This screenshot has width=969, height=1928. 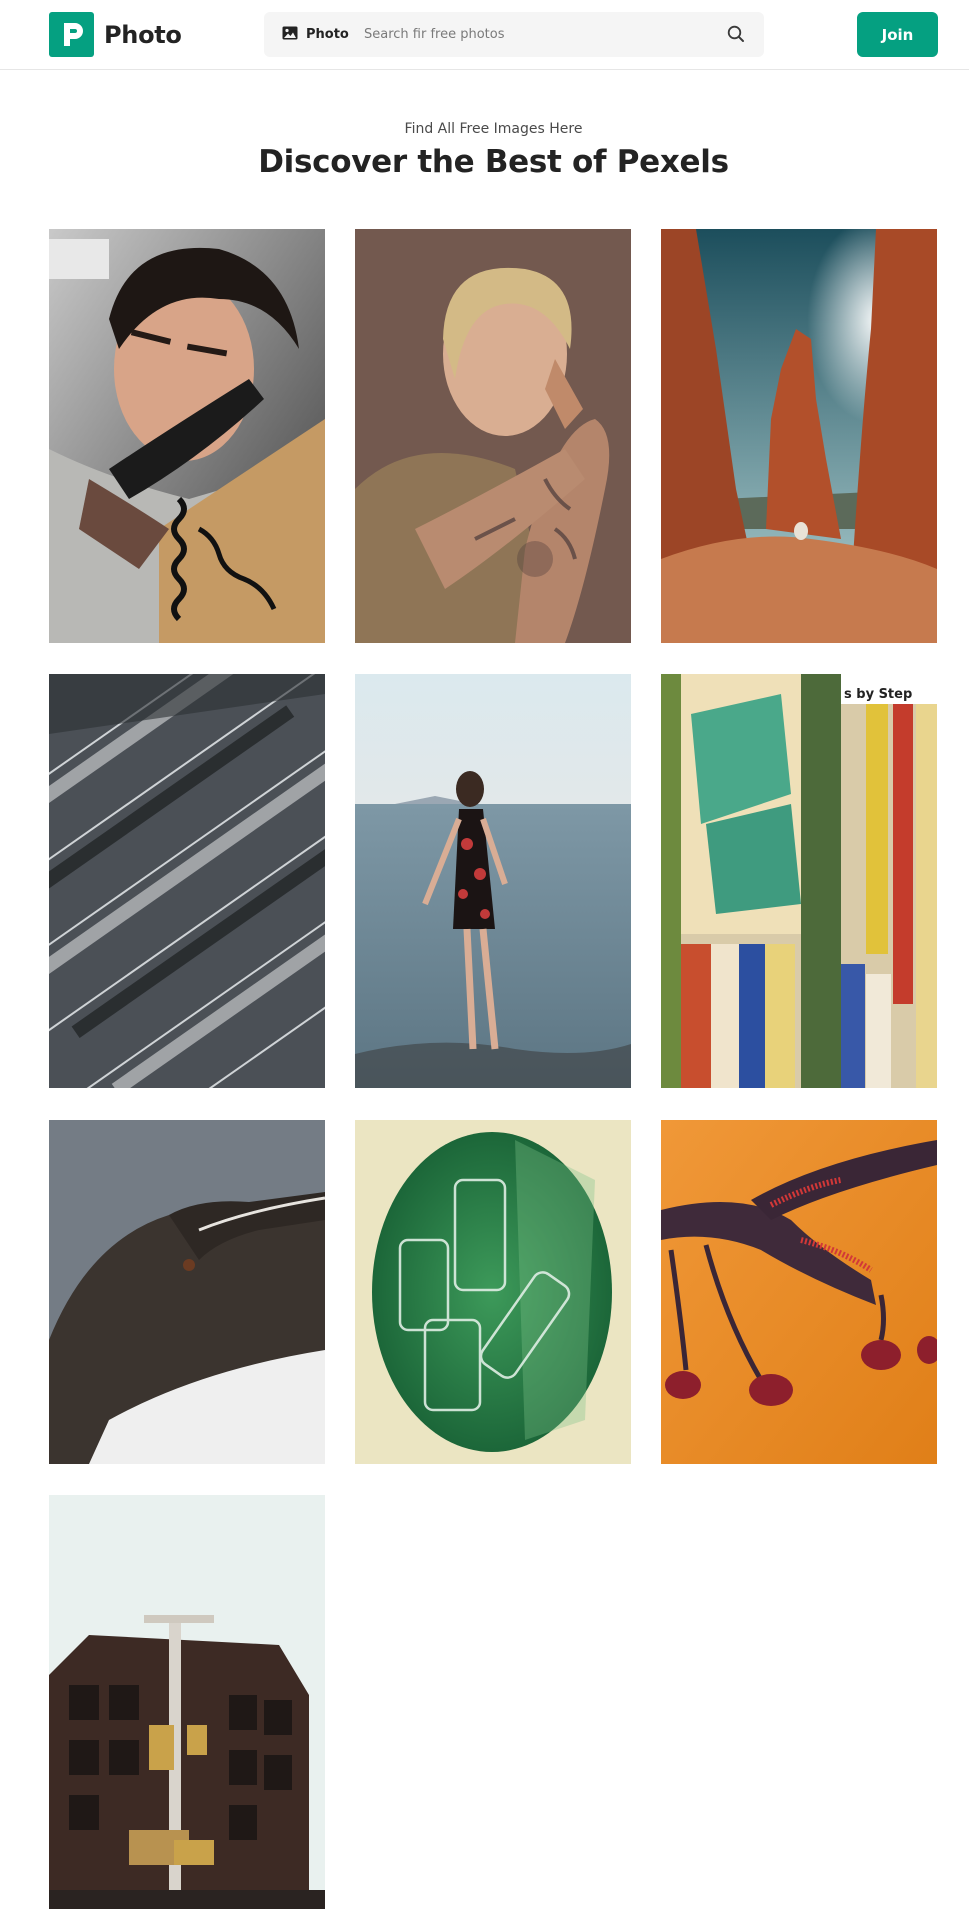 I want to click on photo-card-tattooed-man, so click(x=493, y=436).